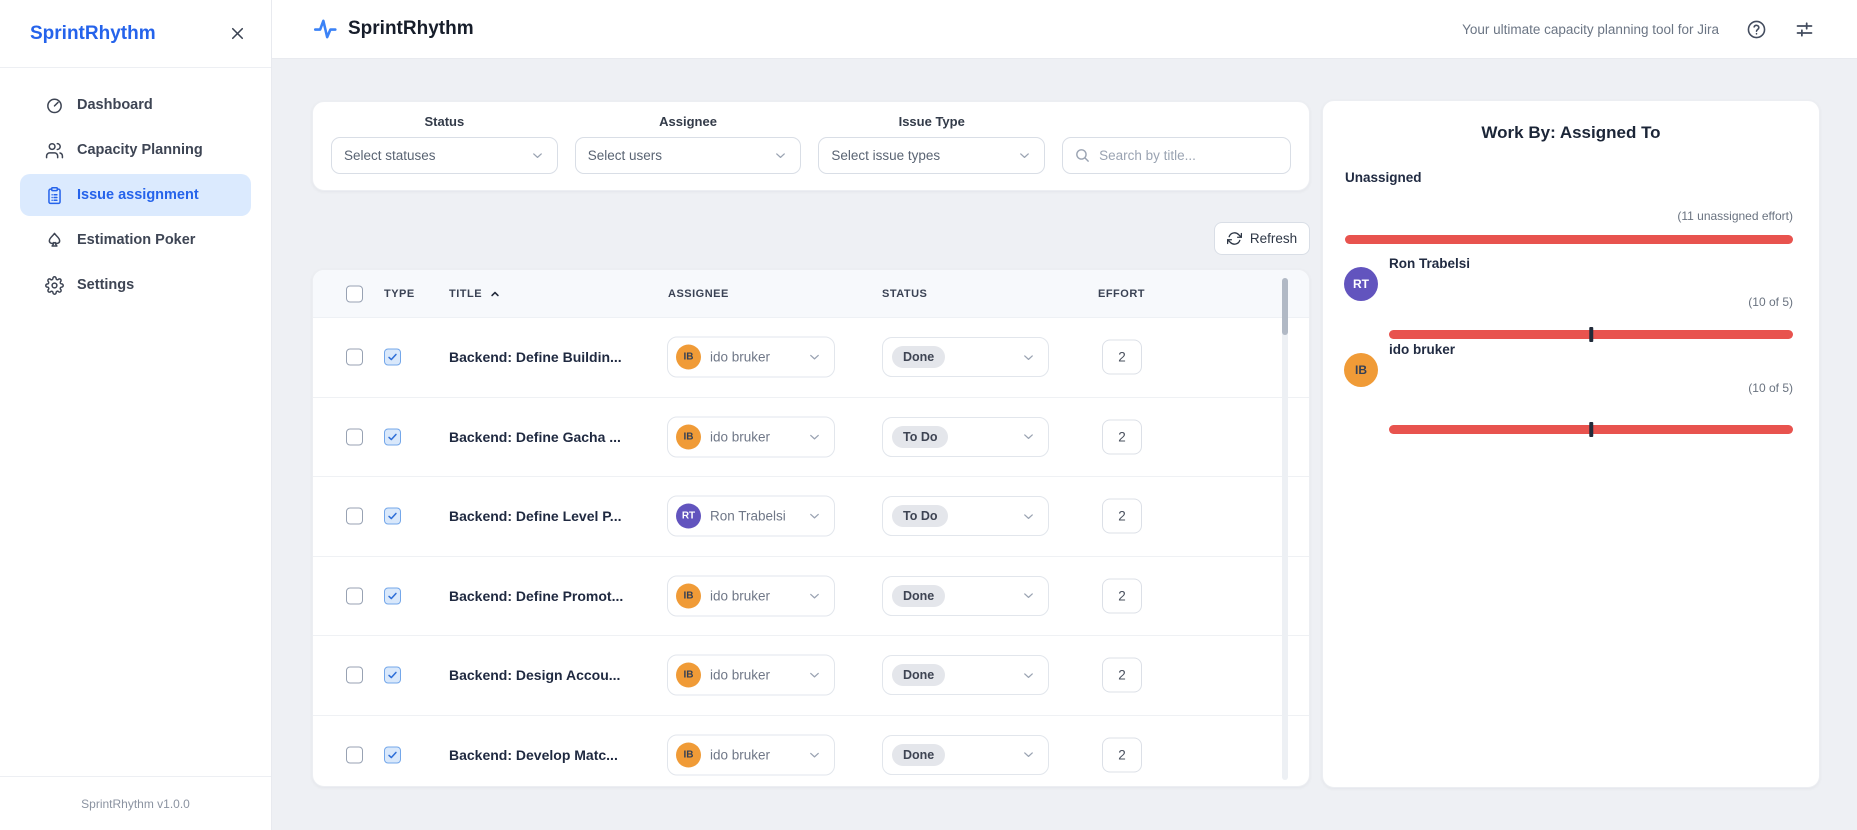 This screenshot has width=1857, height=830. Describe the element at coordinates (135, 285) in the screenshot. I see `sidebar-item-settings: Settings` at that location.